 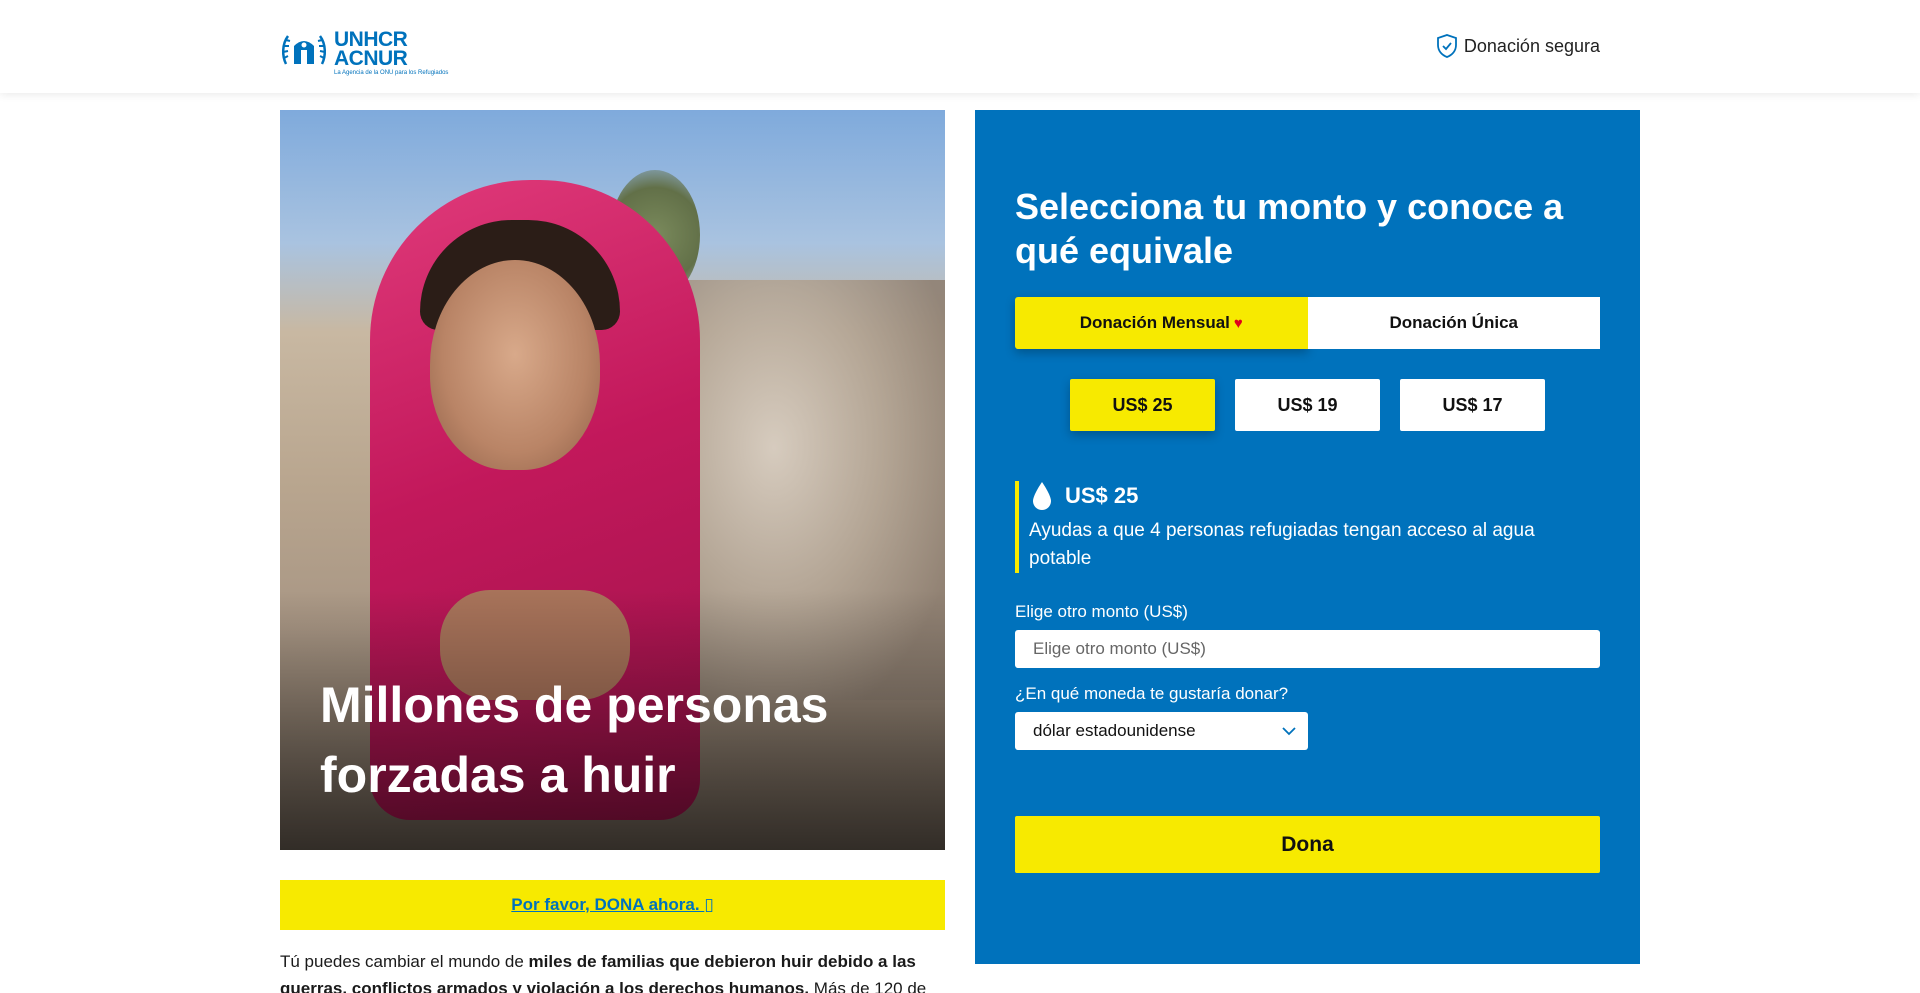 I want to click on other-amount-input, so click(x=1307, y=649).